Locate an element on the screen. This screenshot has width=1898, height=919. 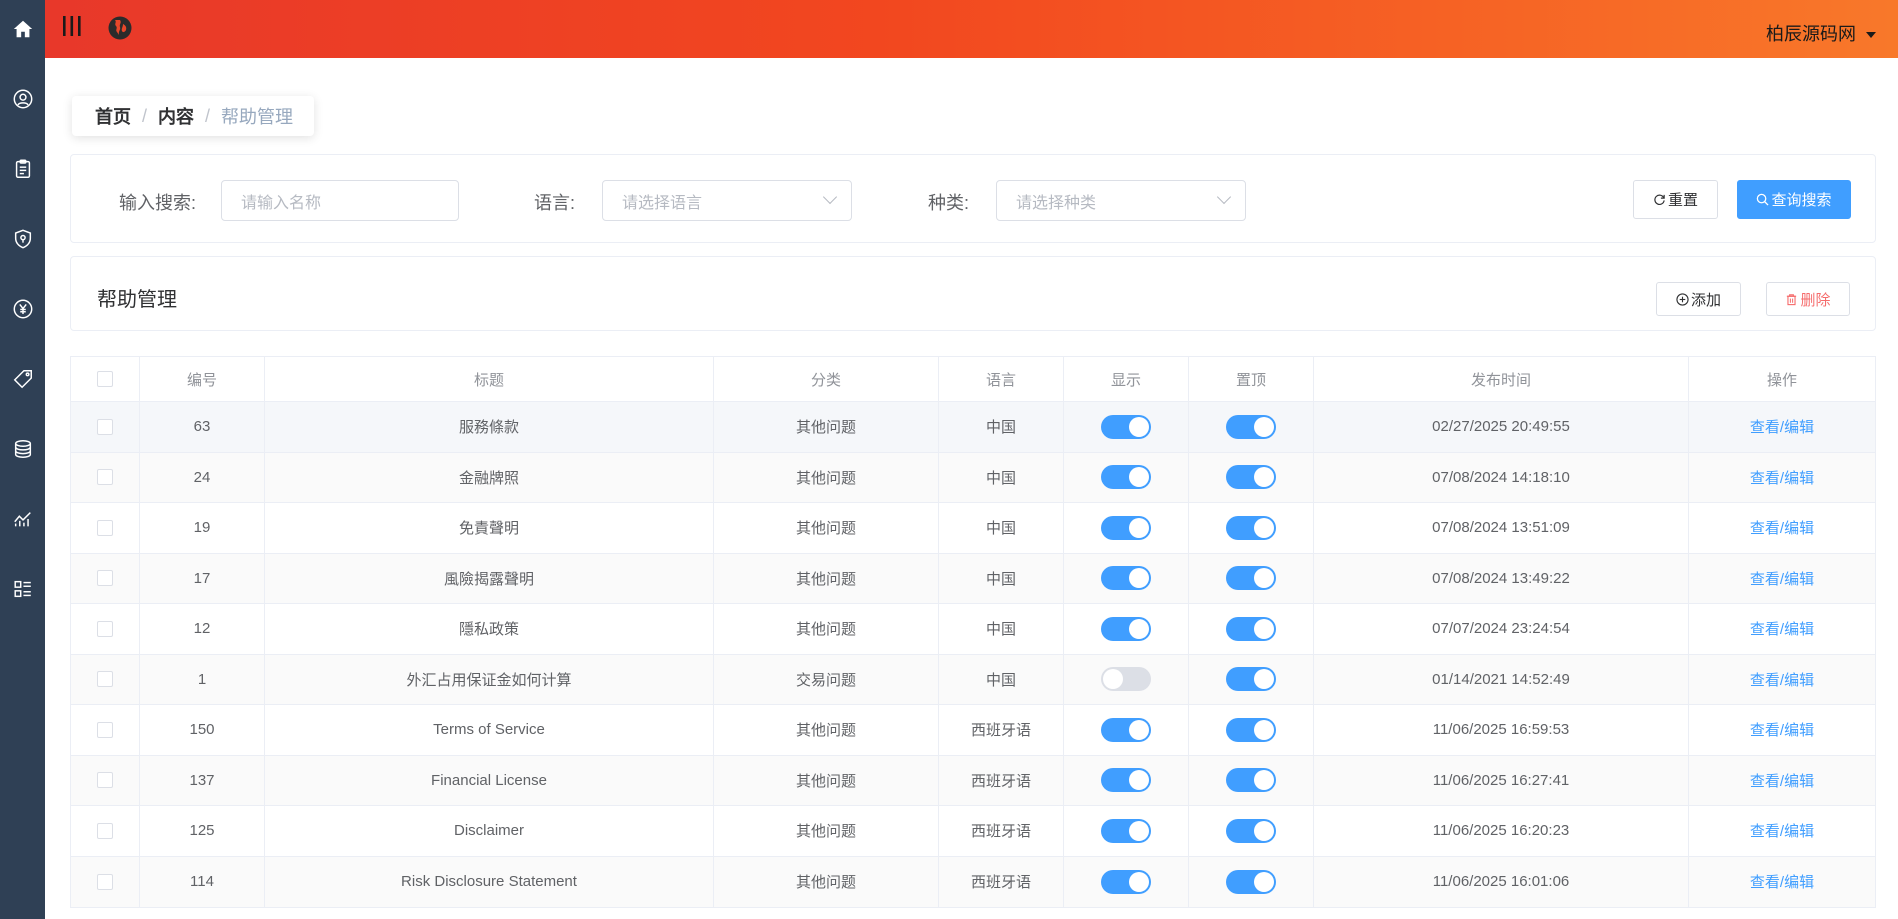
cell-id: 63 is located at coordinates (202, 427).